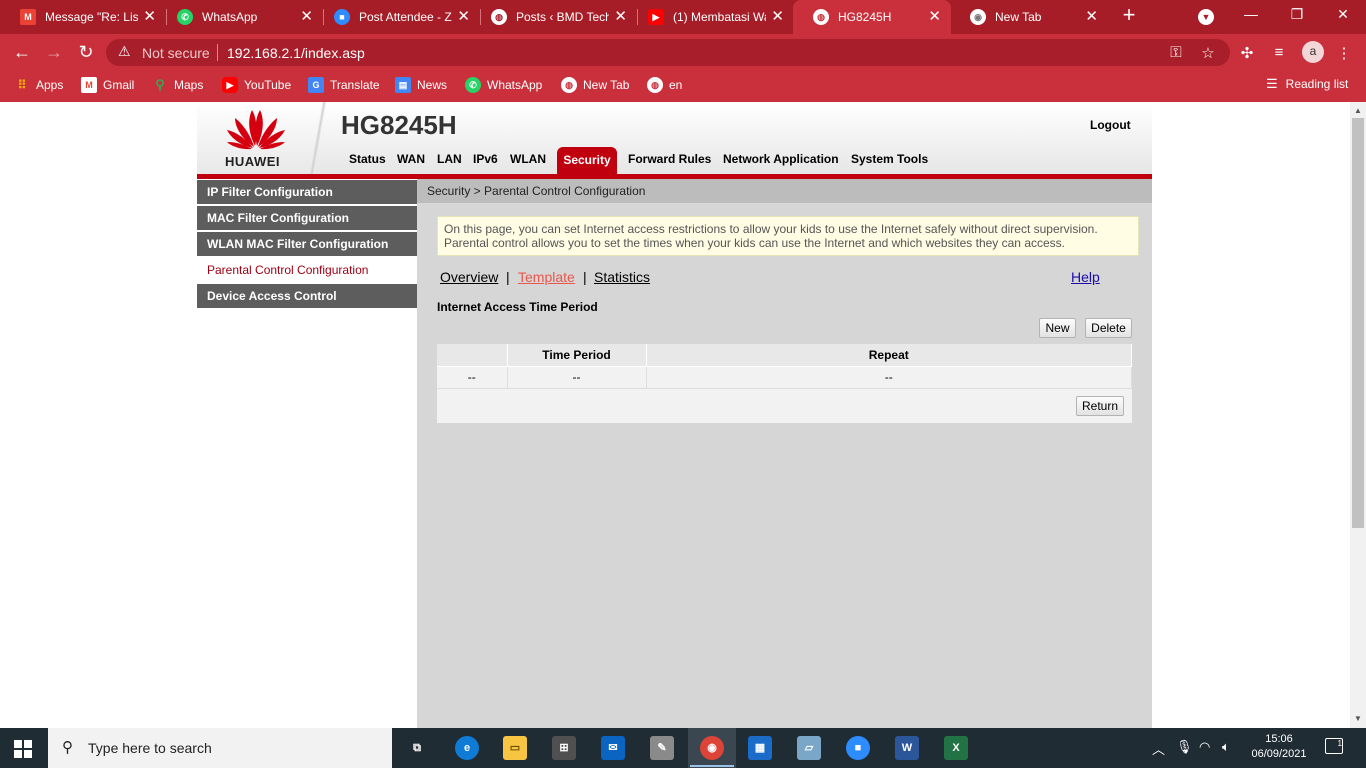 This screenshot has width=1366, height=768. I want to click on tab-gmail: M Message "Re: List ✕, so click(83, 17).